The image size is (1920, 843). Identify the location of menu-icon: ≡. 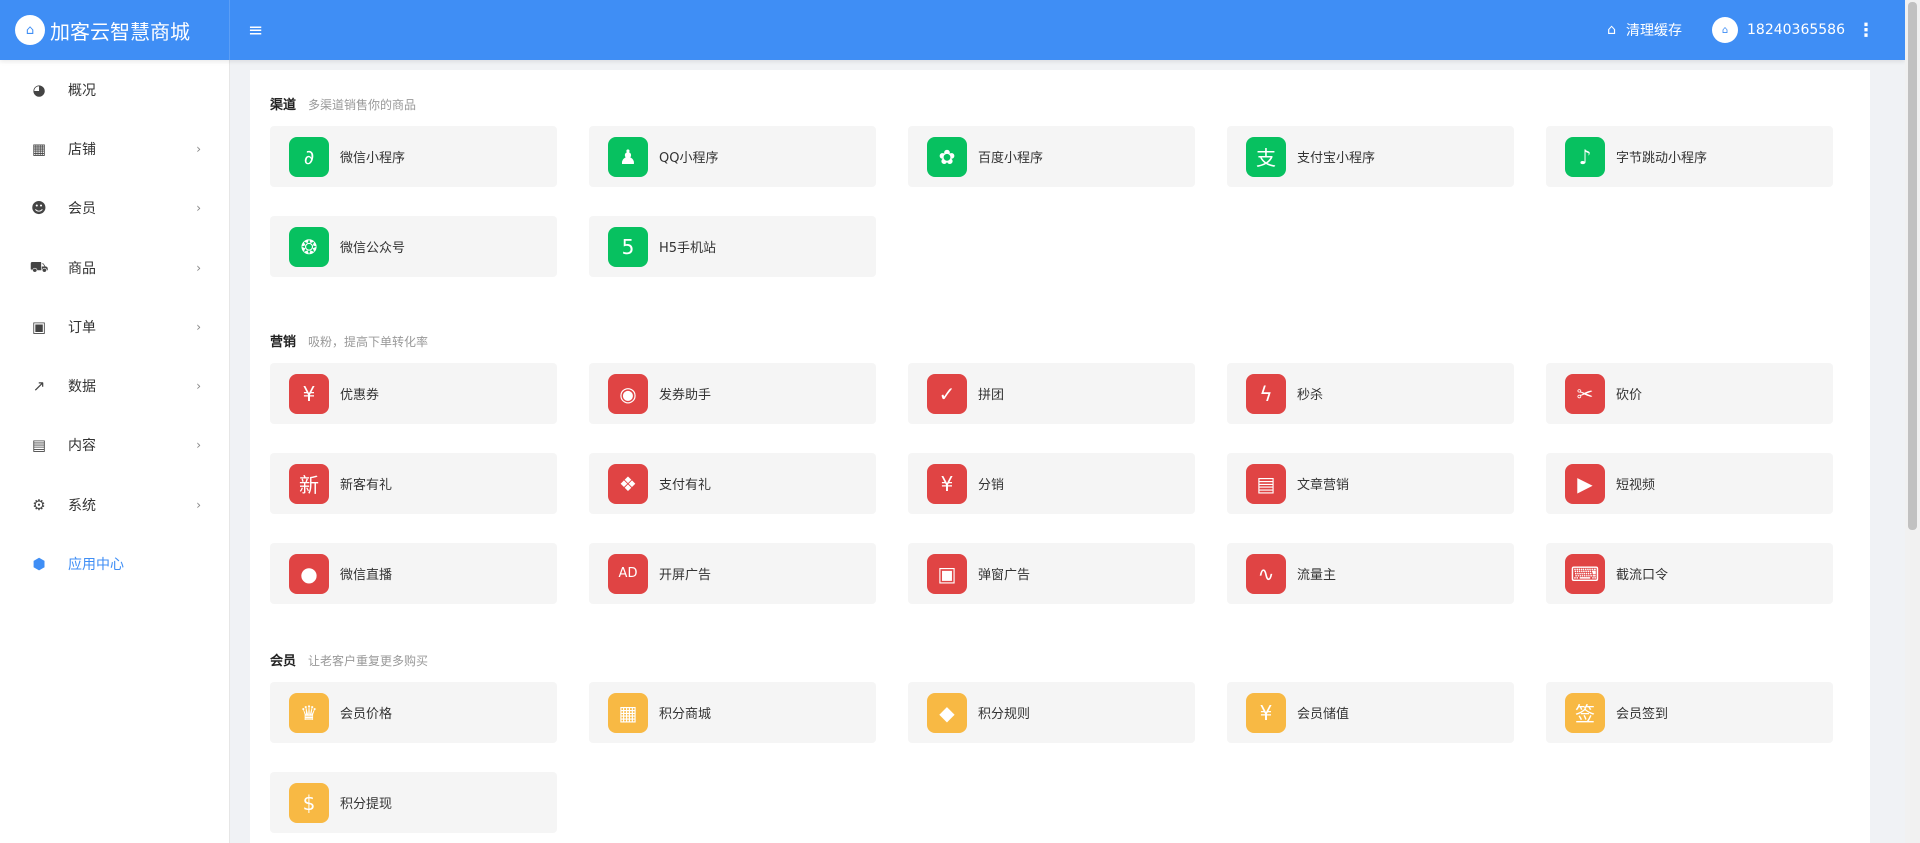
(255, 30).